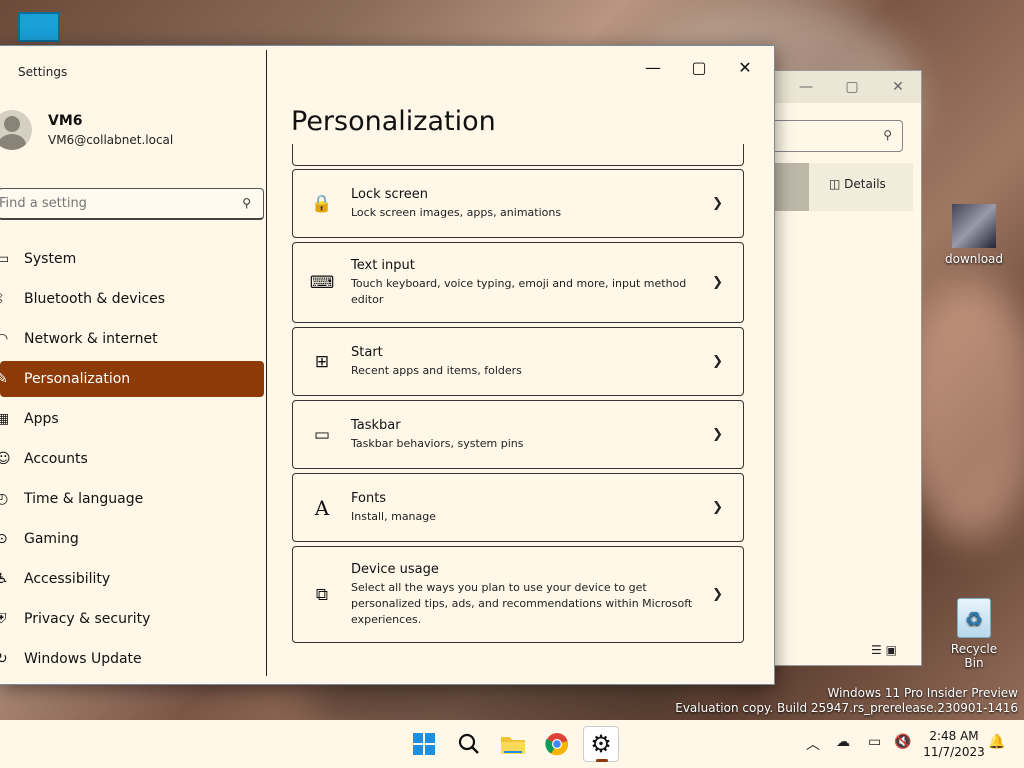 The image size is (1024, 768). I want to click on find-setting-search: ⚲, so click(132, 204).